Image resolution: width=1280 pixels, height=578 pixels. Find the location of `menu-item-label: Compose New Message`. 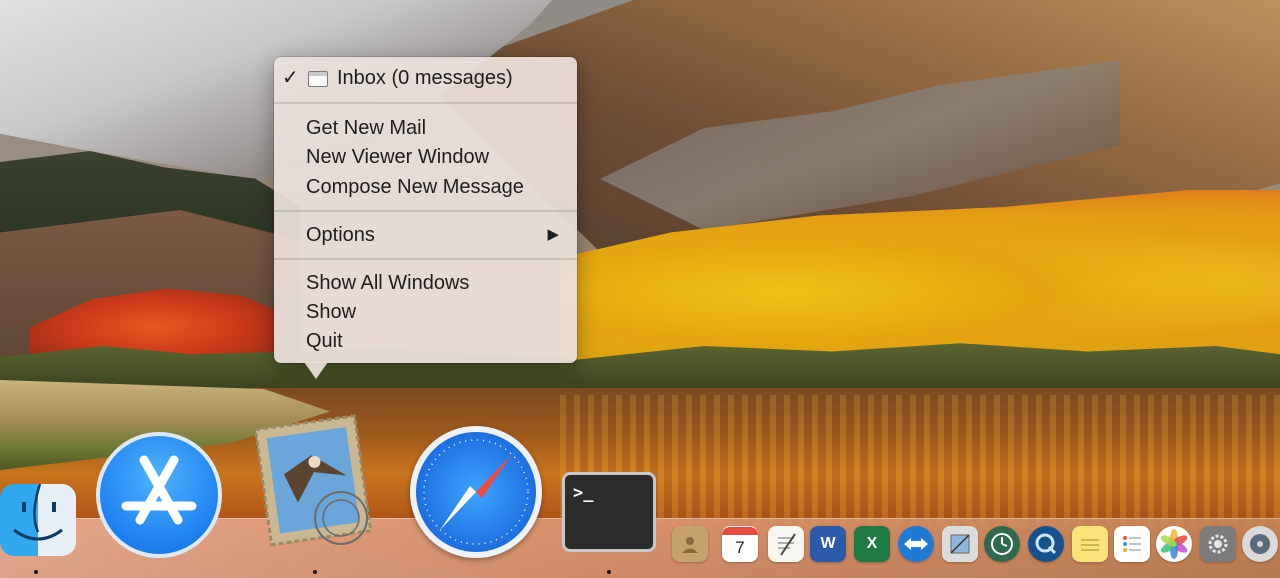

menu-item-label: Compose New Message is located at coordinates (415, 187).